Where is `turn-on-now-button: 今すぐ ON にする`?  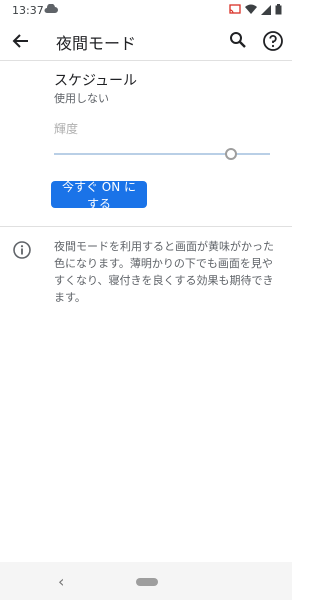 turn-on-now-button: 今すぐ ON にする is located at coordinates (99, 195).